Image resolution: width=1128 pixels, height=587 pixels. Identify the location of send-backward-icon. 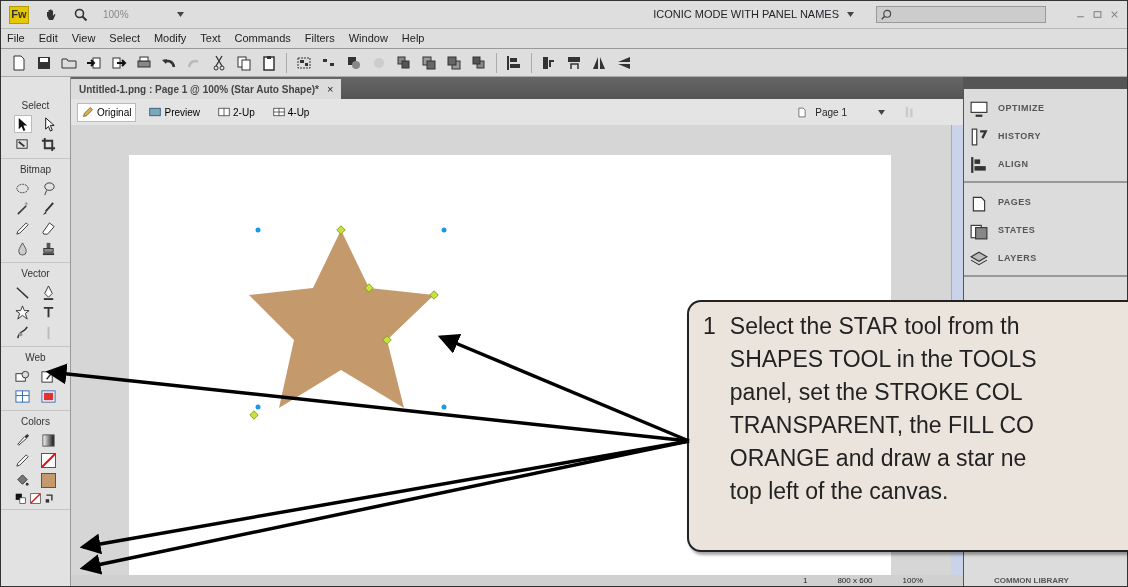
(454, 62).